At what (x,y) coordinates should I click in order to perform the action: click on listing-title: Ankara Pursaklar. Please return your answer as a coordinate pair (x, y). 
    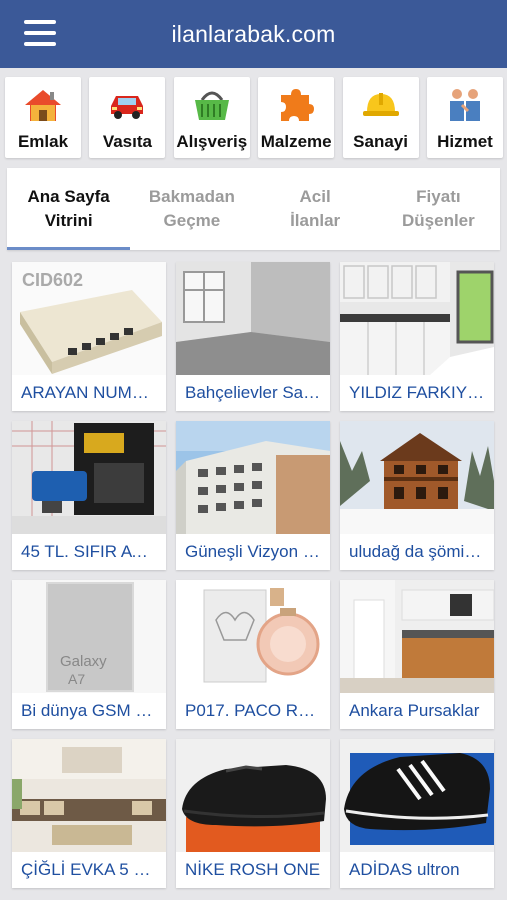
    Looking at the image, I should click on (414, 710).